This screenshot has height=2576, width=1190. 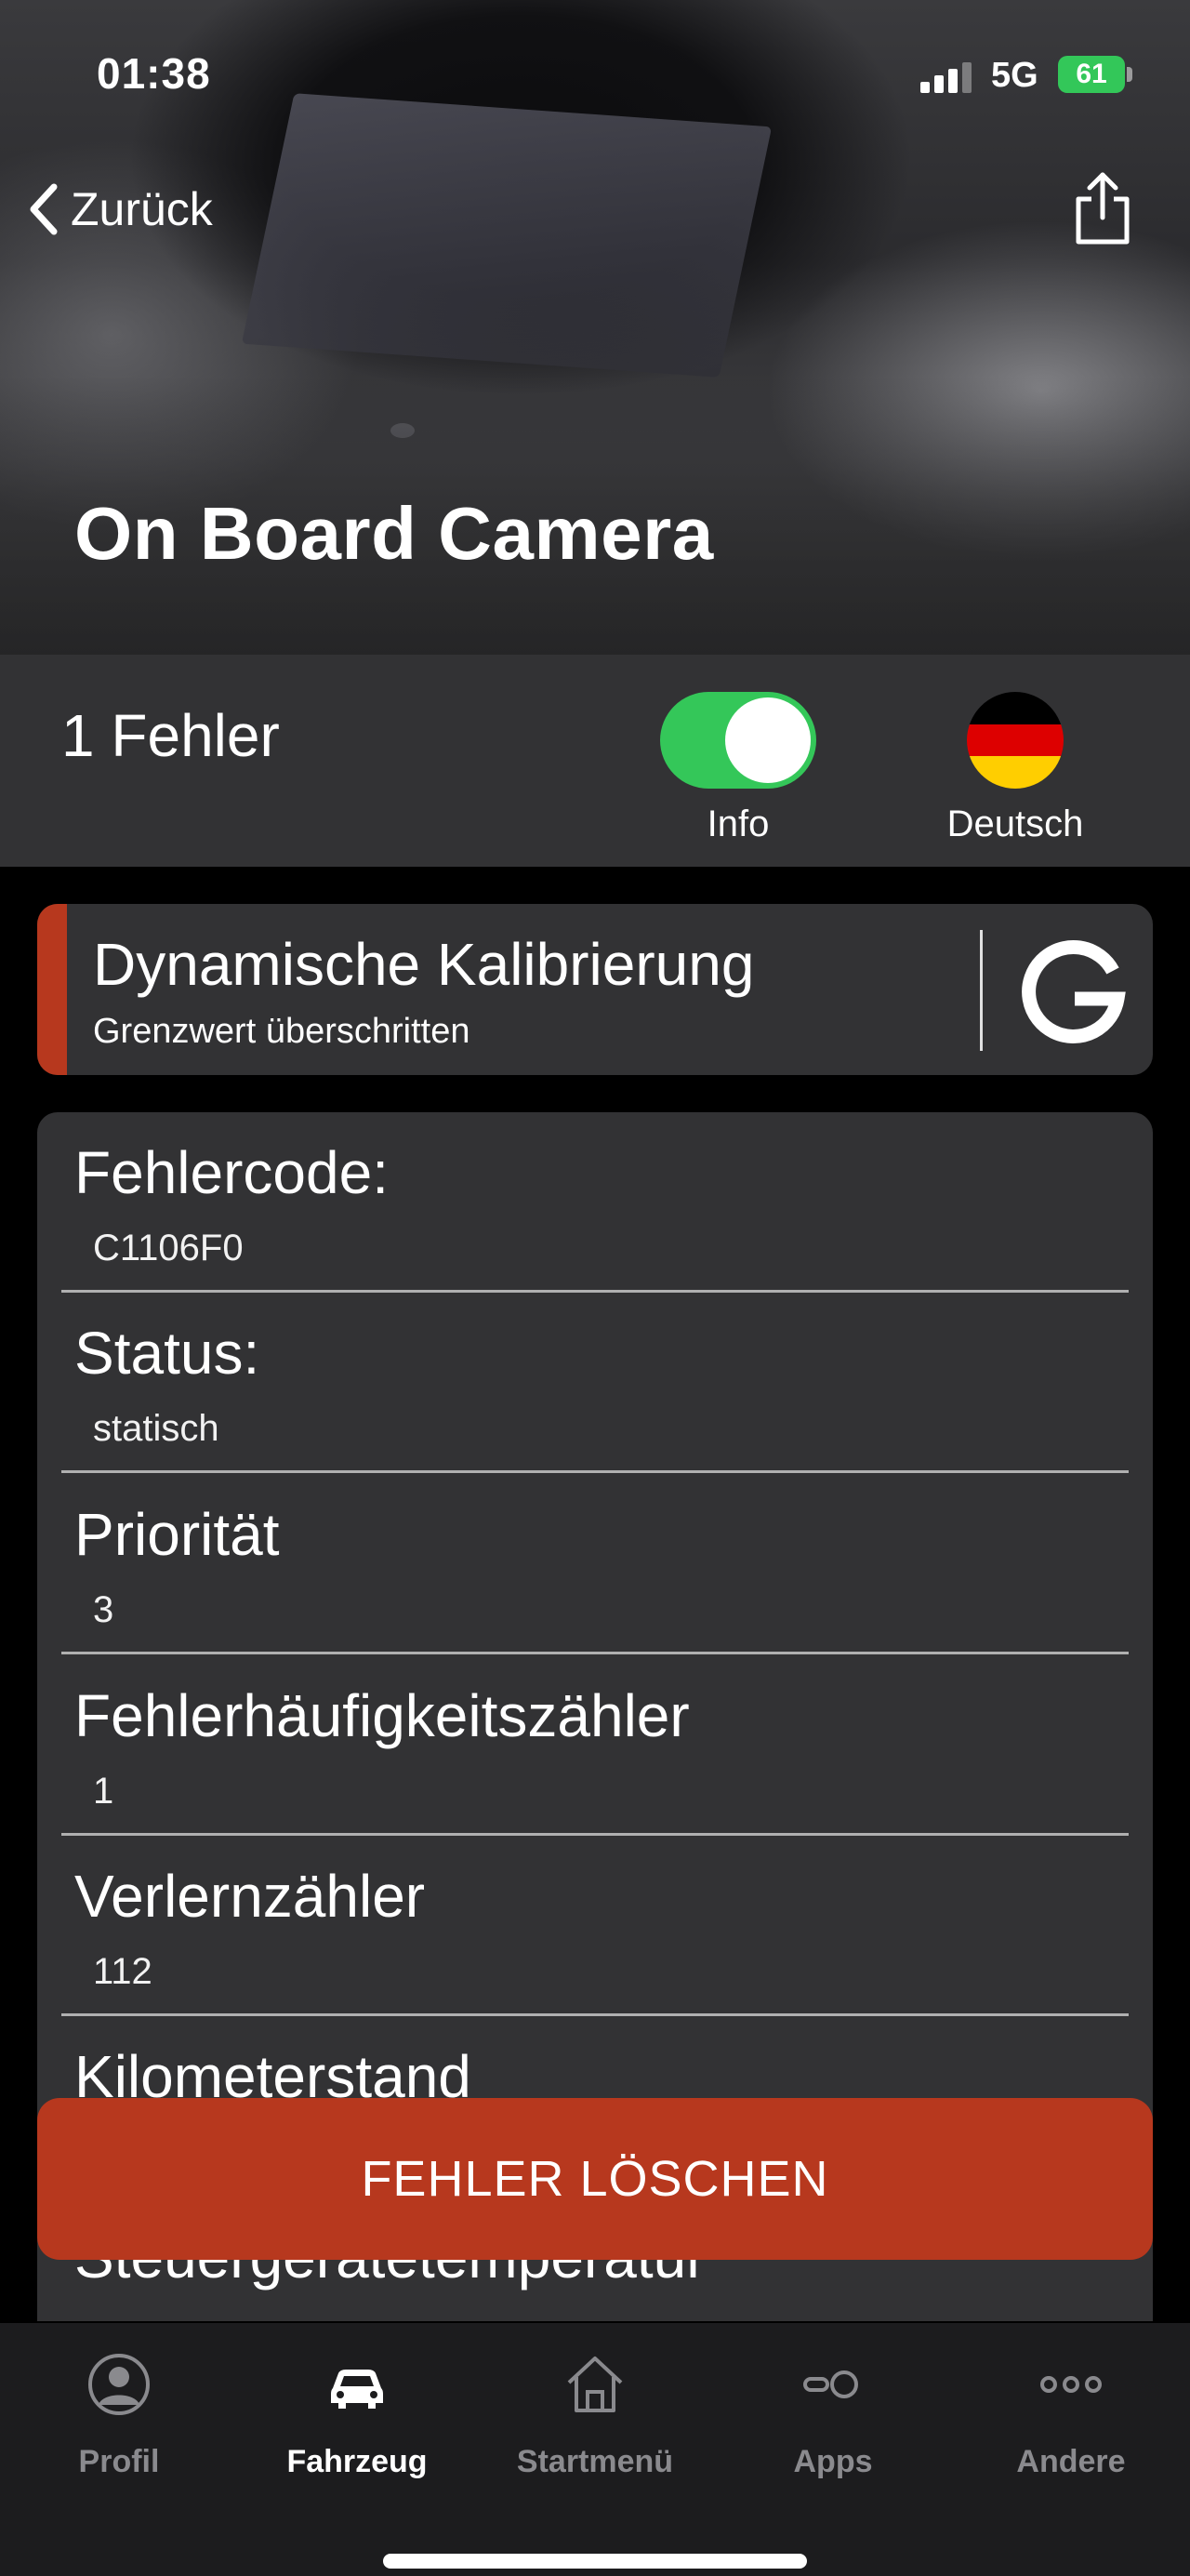 I want to click on clear-faults-button: FEHLER LÖSCHEN, so click(x=595, y=2179).